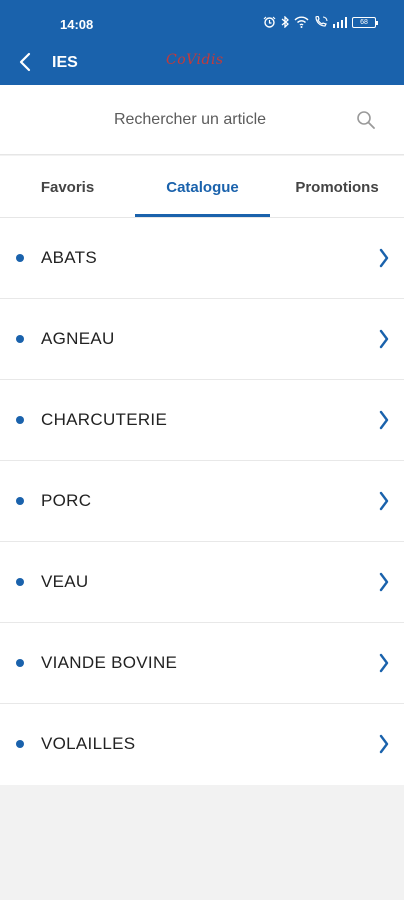  Describe the element at coordinates (366, 120) in the screenshot. I see `search-icon` at that location.